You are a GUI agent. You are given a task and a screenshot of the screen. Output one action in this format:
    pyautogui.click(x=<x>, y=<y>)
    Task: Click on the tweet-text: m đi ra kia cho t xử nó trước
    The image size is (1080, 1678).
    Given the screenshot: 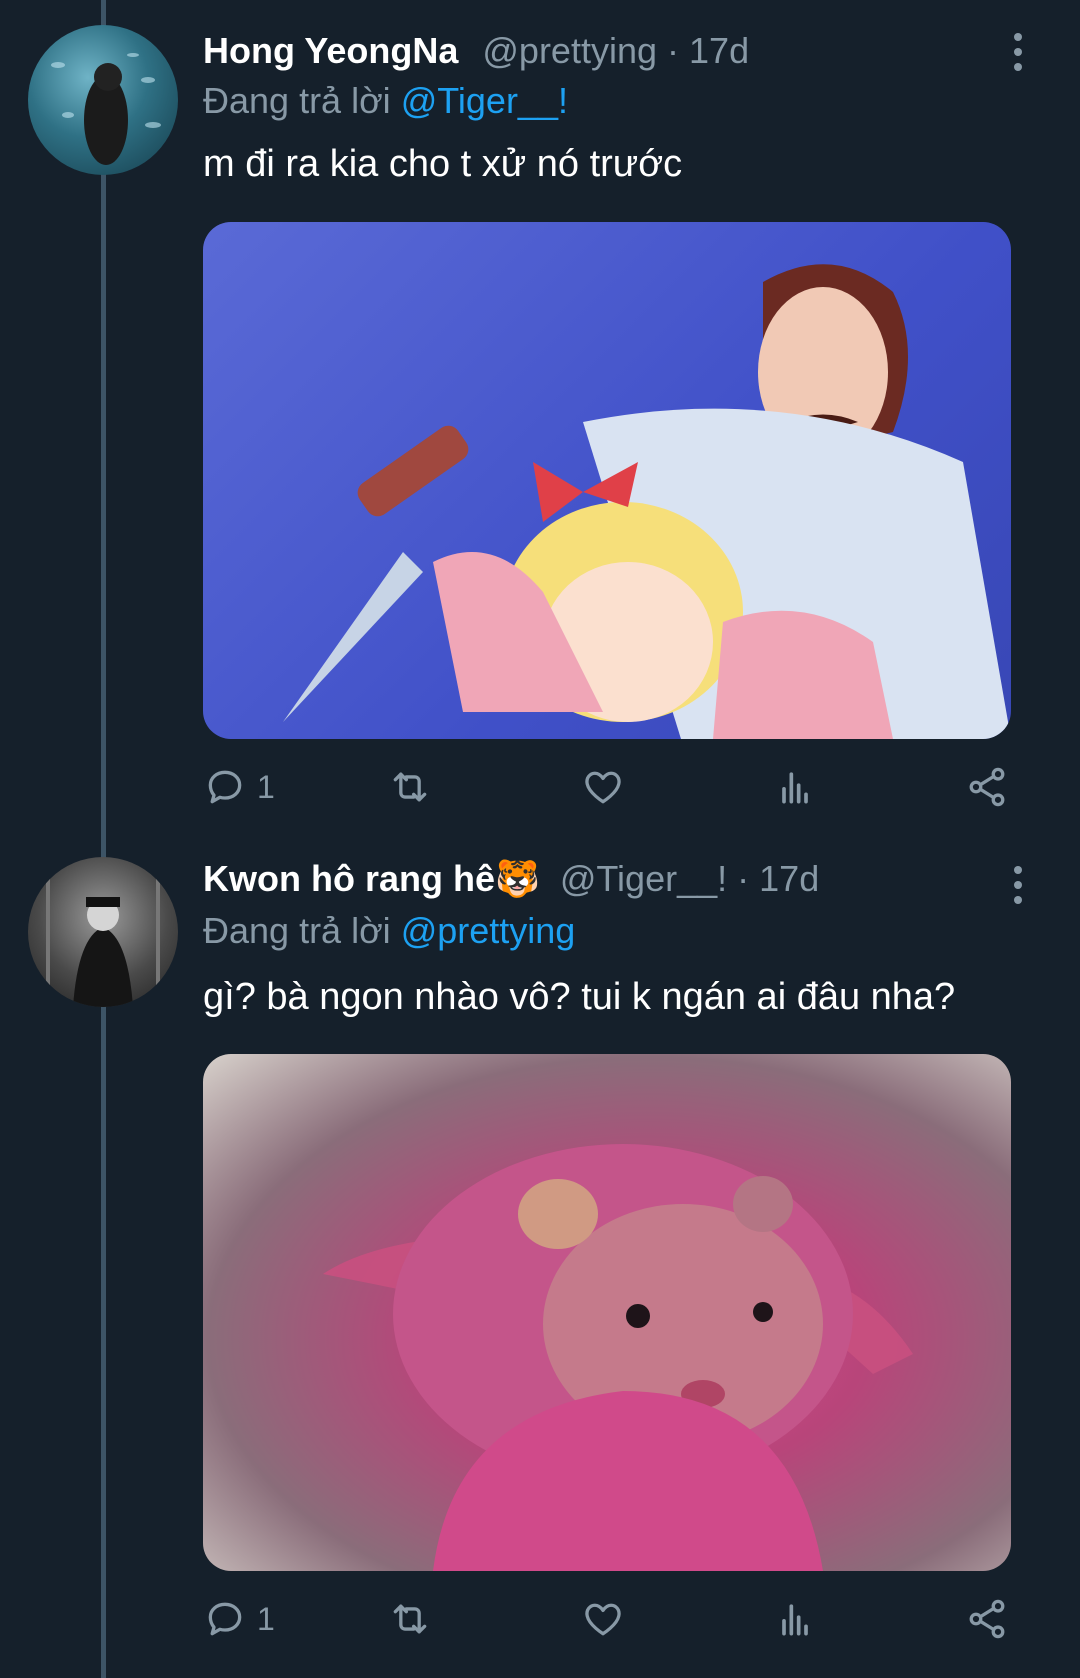 What is the action you would take?
    pyautogui.click(x=443, y=164)
    